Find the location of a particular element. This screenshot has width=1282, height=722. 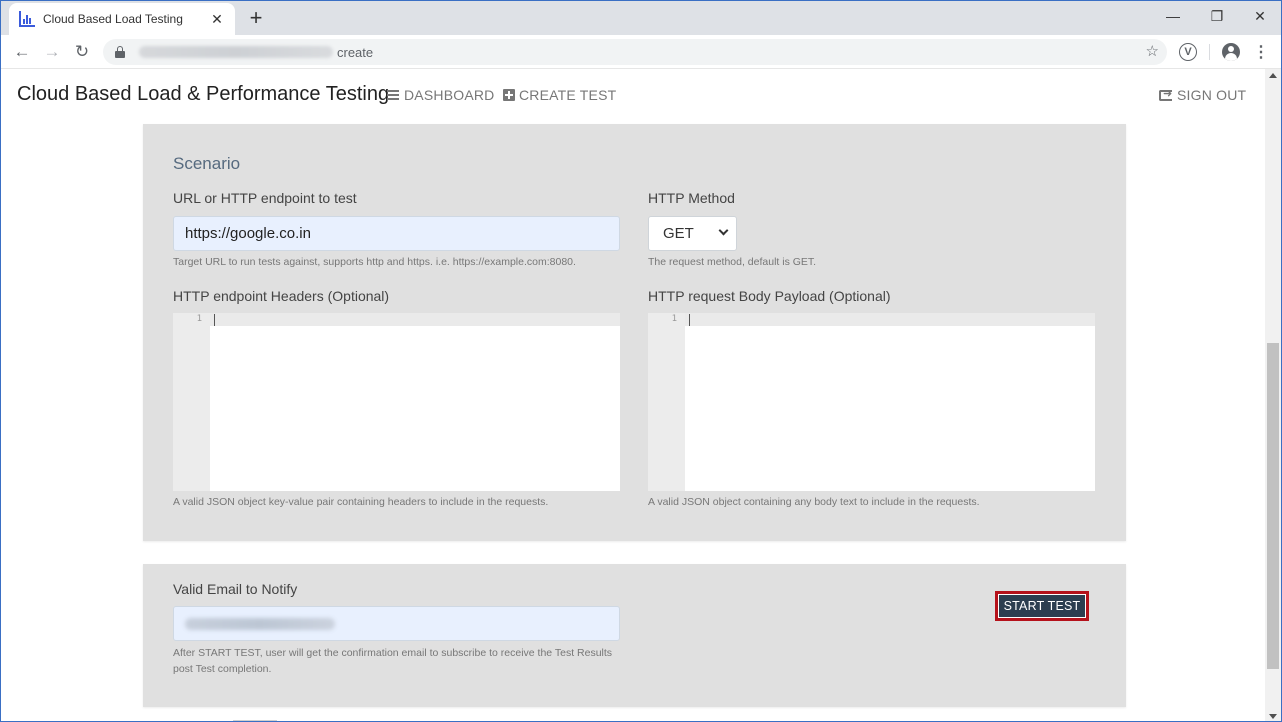

plus-square-icon is located at coordinates (509, 95).